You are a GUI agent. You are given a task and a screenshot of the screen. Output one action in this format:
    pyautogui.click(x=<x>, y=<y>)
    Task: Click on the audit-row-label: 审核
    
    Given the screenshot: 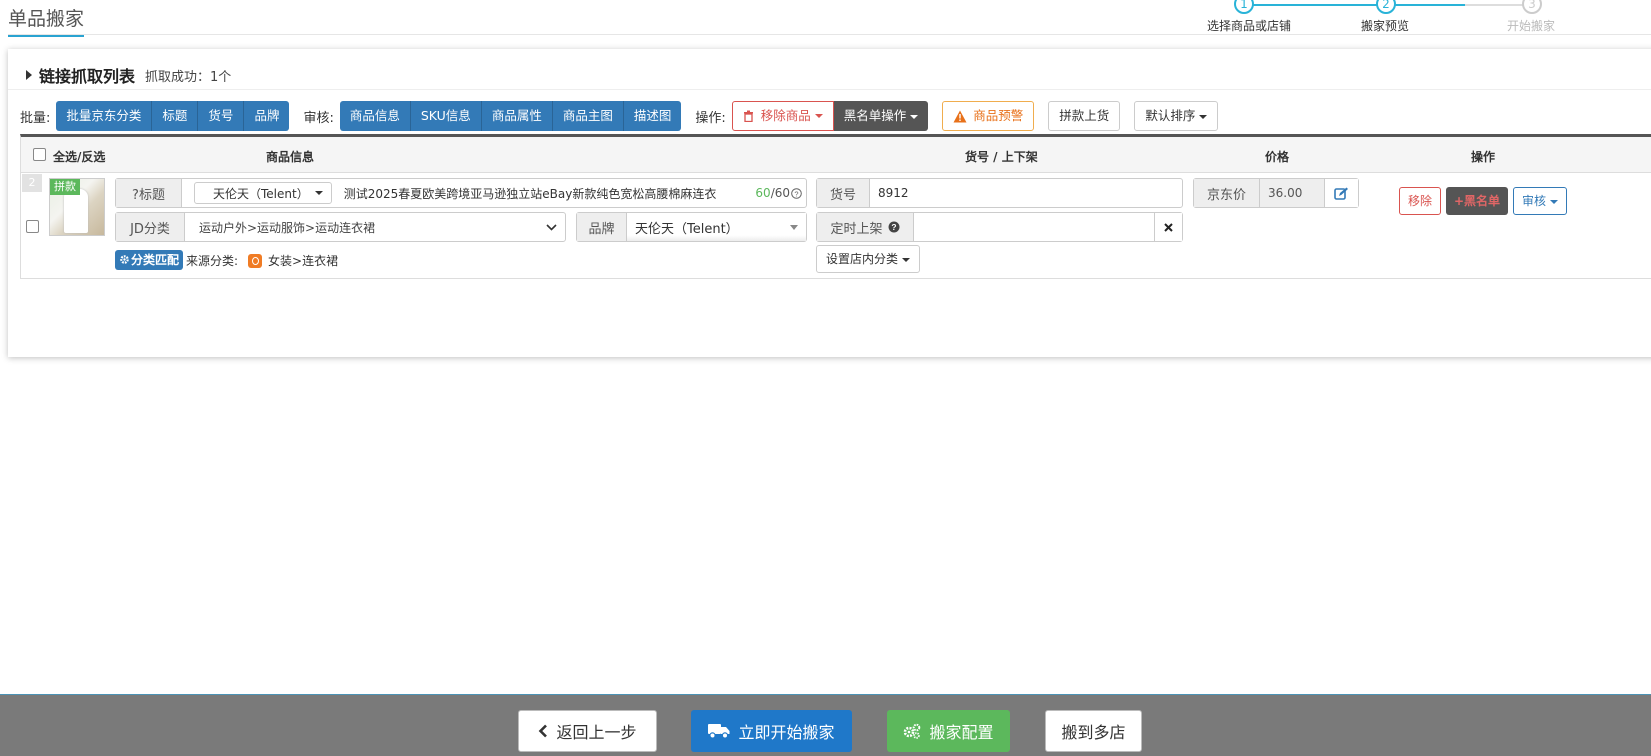 What is the action you would take?
    pyautogui.click(x=1534, y=201)
    